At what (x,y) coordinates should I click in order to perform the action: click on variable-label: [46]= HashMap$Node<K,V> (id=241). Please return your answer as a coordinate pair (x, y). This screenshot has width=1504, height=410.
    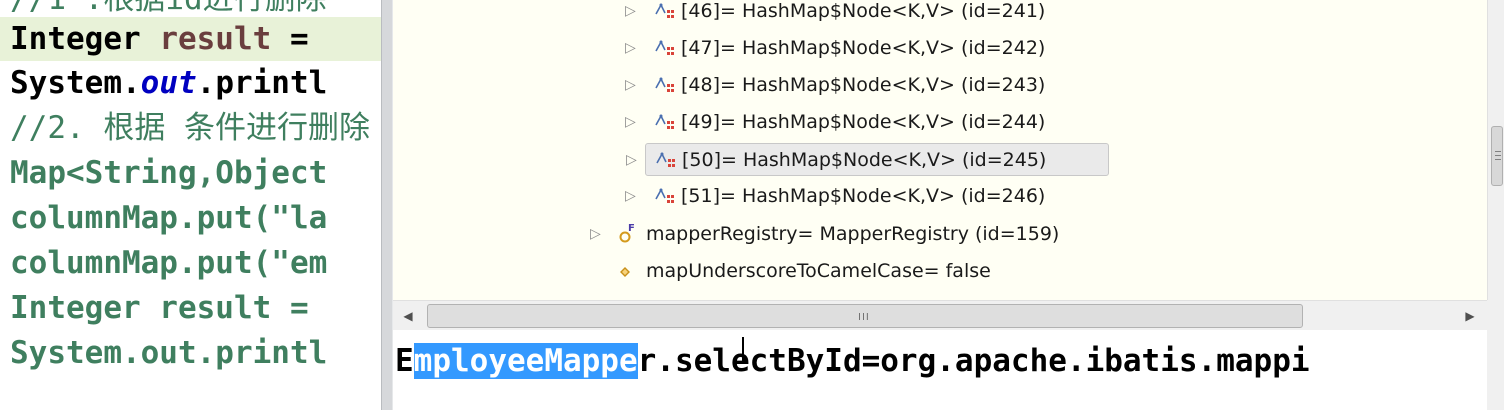
    Looking at the image, I should click on (863, 11).